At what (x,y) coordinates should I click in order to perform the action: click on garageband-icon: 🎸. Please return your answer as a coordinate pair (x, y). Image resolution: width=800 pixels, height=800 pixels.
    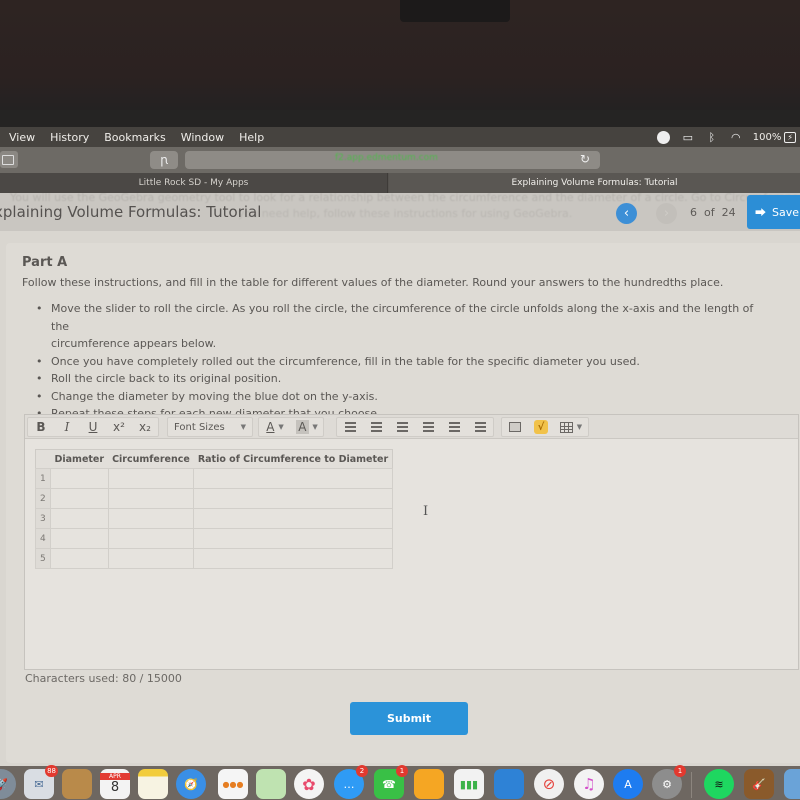
    Looking at the image, I should click on (759, 784).